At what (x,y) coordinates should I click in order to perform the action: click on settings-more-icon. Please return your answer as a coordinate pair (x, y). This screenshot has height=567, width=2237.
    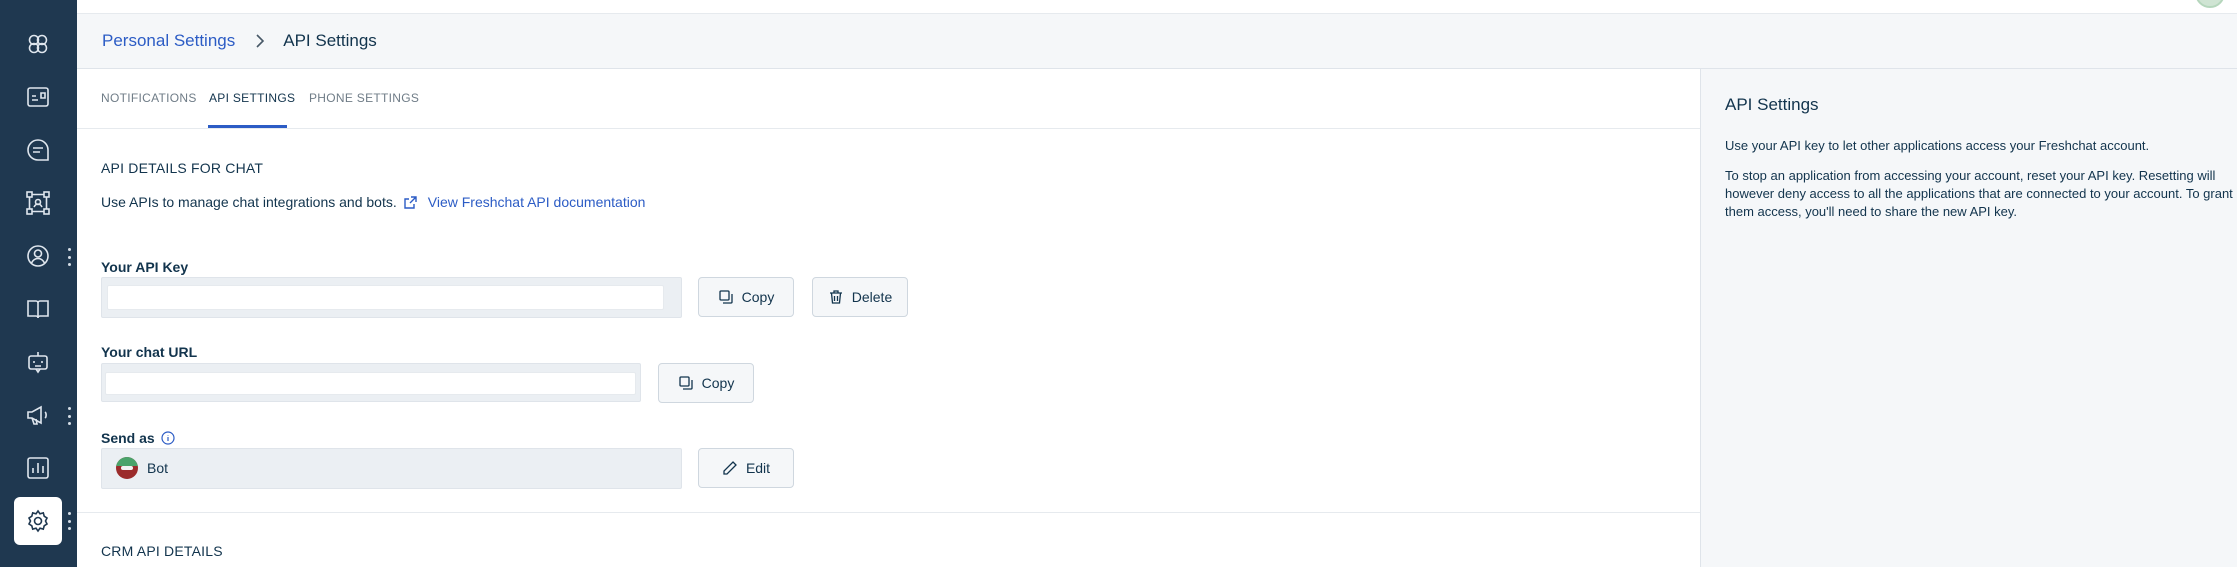
    Looking at the image, I should click on (69, 521).